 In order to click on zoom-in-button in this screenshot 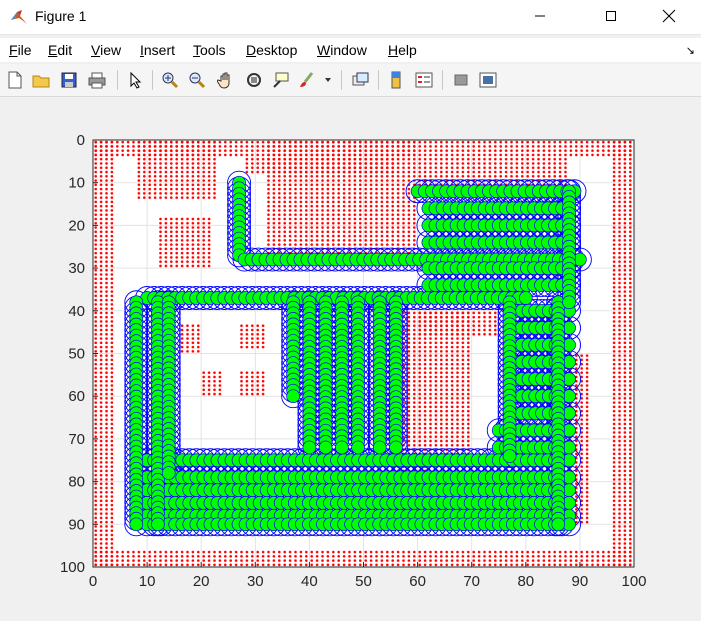, I will do `click(170, 80)`.